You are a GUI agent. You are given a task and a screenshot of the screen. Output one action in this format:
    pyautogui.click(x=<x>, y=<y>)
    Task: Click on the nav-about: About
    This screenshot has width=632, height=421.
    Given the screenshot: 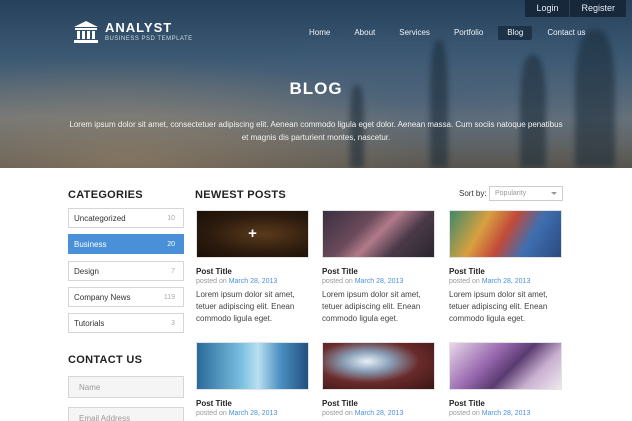 What is the action you would take?
    pyautogui.click(x=364, y=33)
    